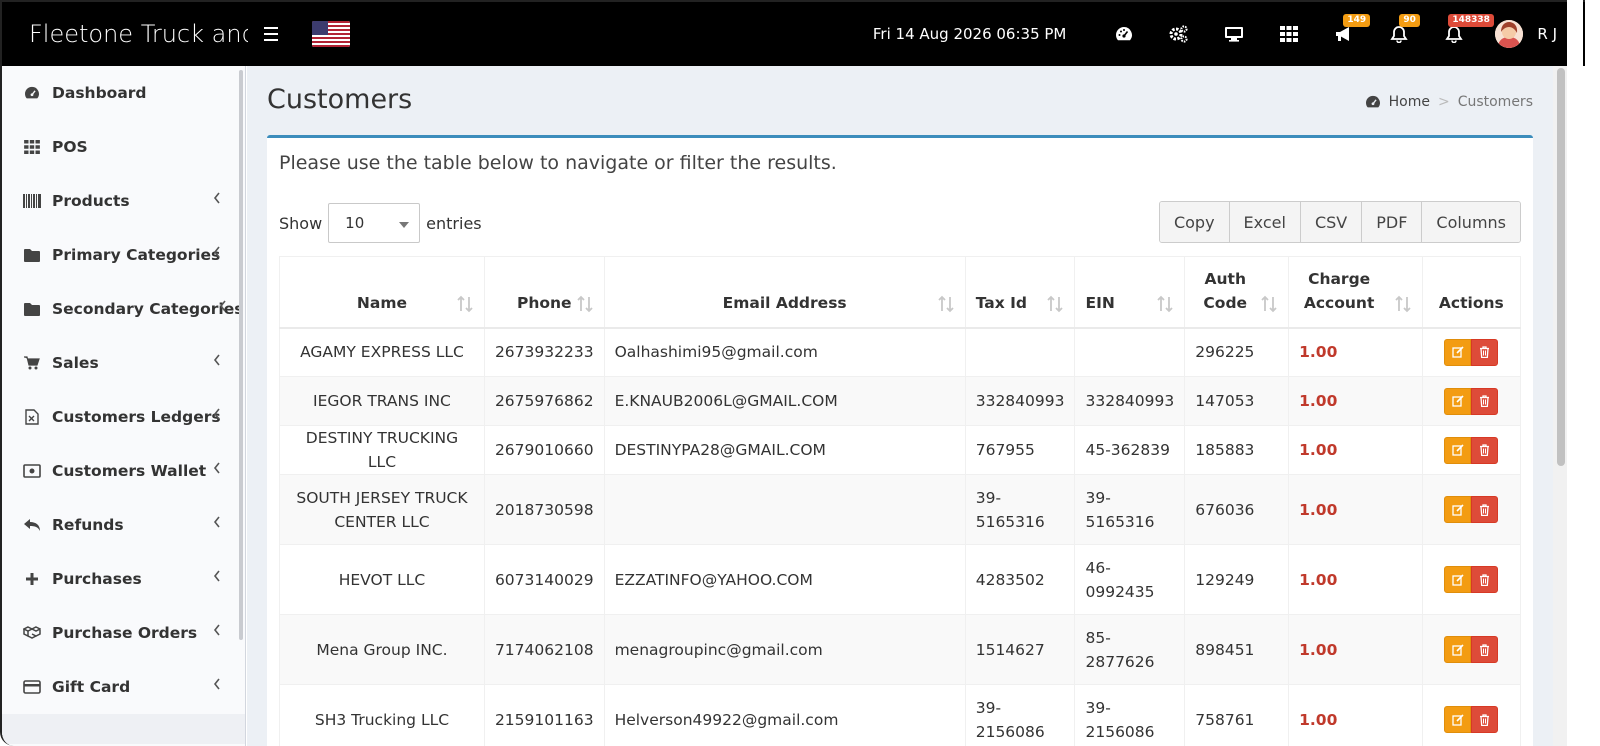 The image size is (1600, 746). I want to click on bell-alert-icon: 148338, so click(1460, 34).